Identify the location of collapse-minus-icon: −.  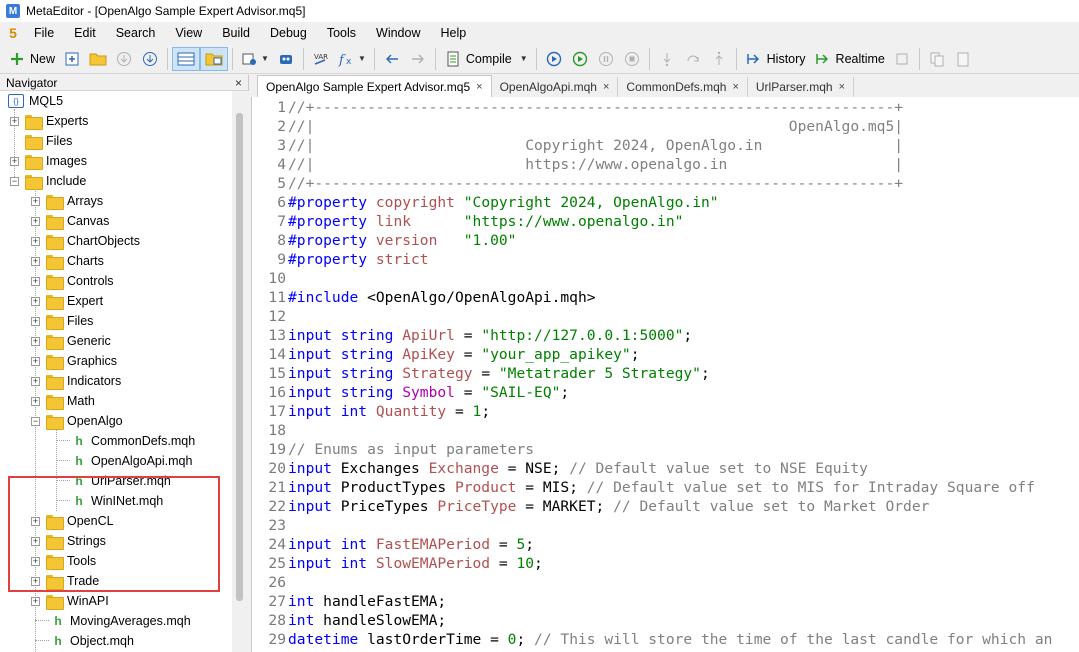
(35, 421).